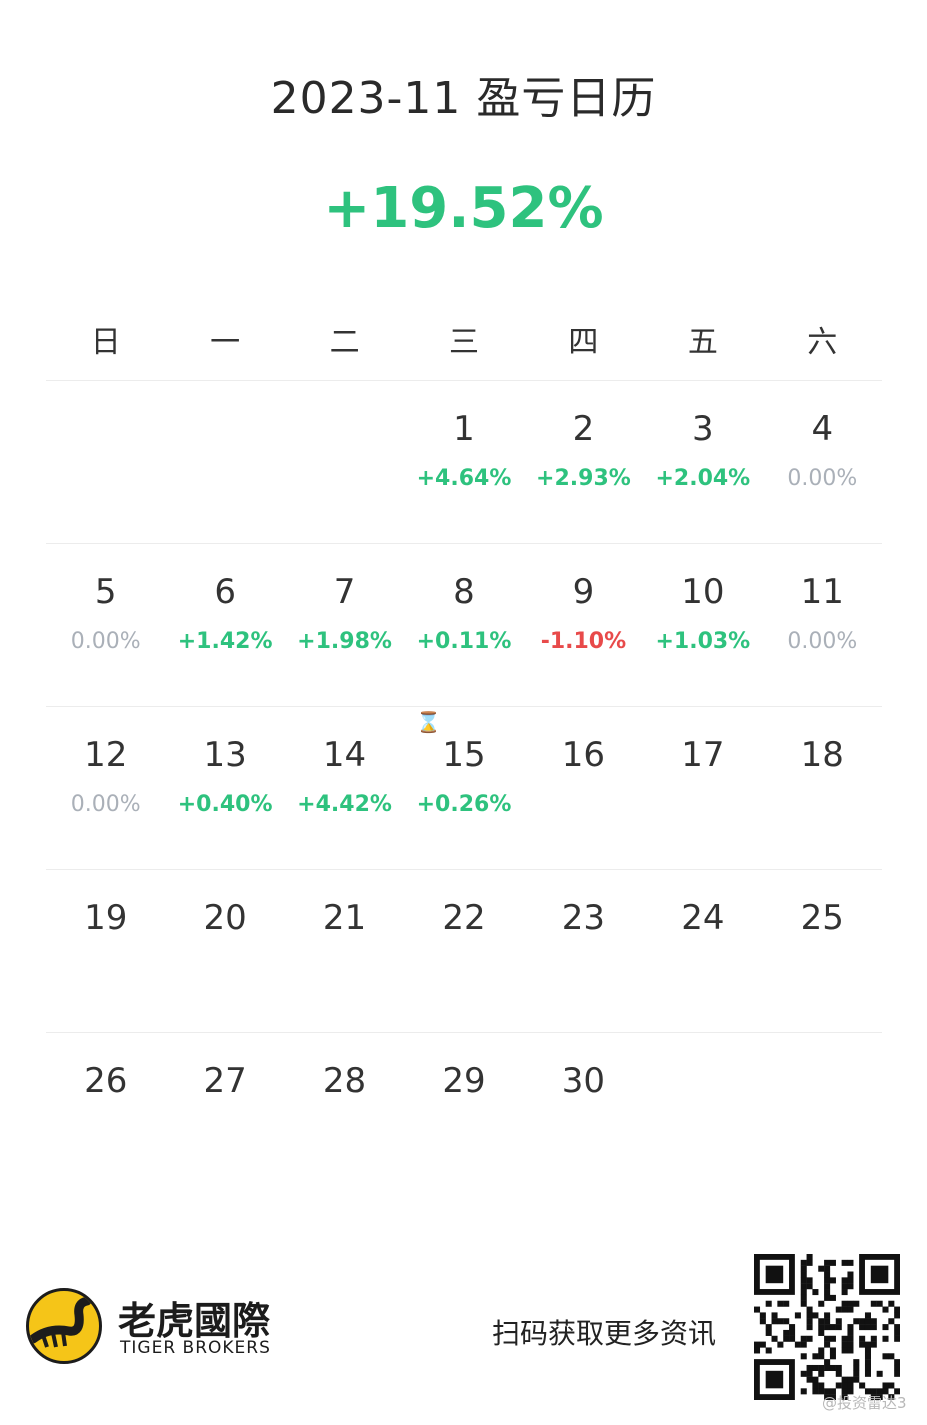 Image resolution: width=927 pixels, height=1425 pixels. I want to click on day-return: +1.98%, so click(344, 641).